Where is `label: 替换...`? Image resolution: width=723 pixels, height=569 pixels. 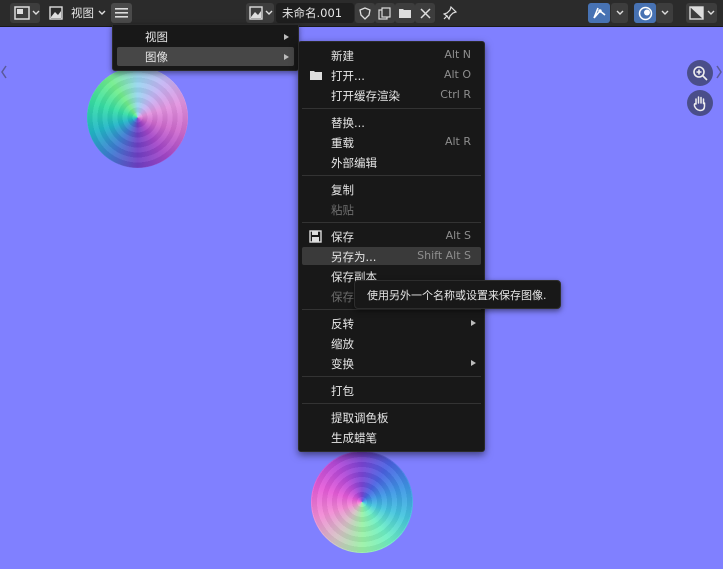 label: 替换... is located at coordinates (348, 123).